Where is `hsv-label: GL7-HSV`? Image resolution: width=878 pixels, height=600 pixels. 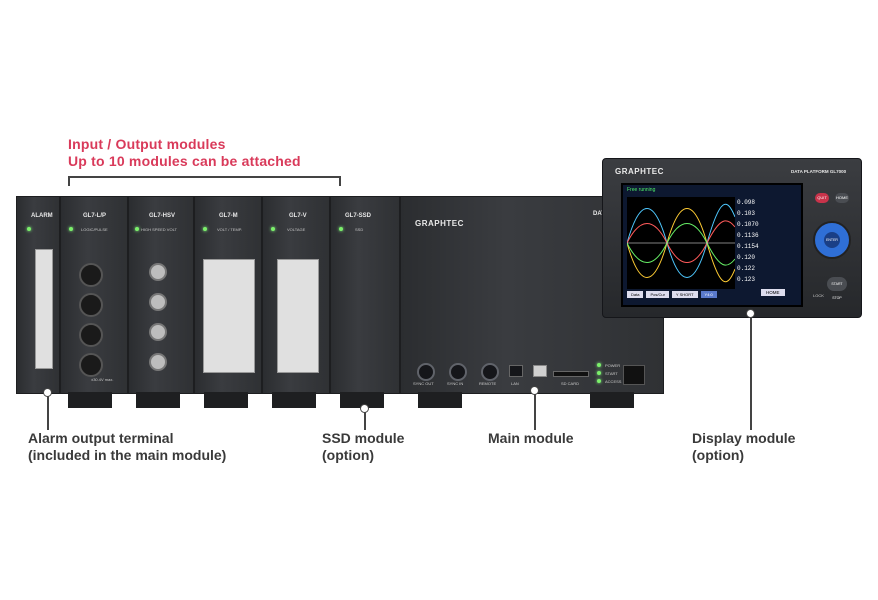
hsv-label: GL7-HSV is located at coordinates (162, 216).